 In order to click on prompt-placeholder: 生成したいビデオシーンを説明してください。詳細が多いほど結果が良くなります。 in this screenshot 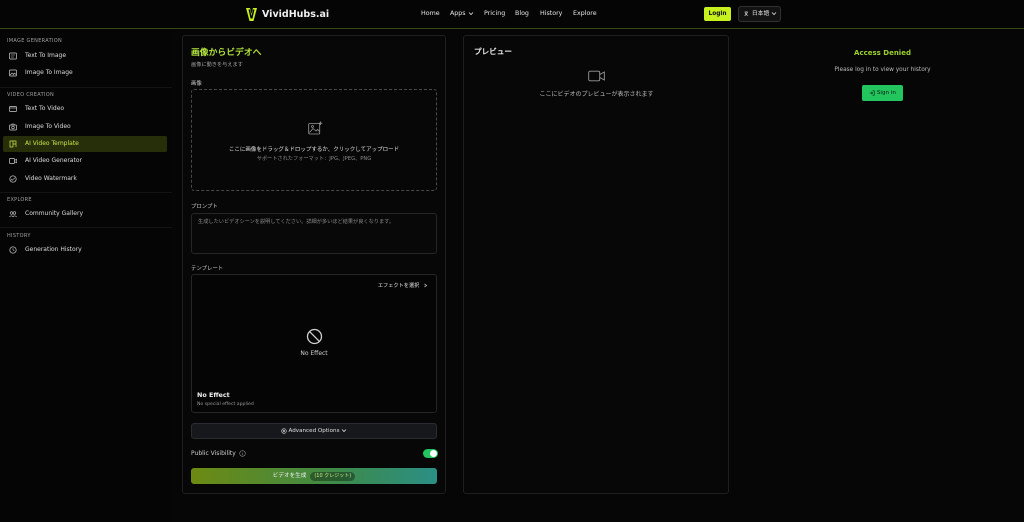, I will do `click(296, 222)`.